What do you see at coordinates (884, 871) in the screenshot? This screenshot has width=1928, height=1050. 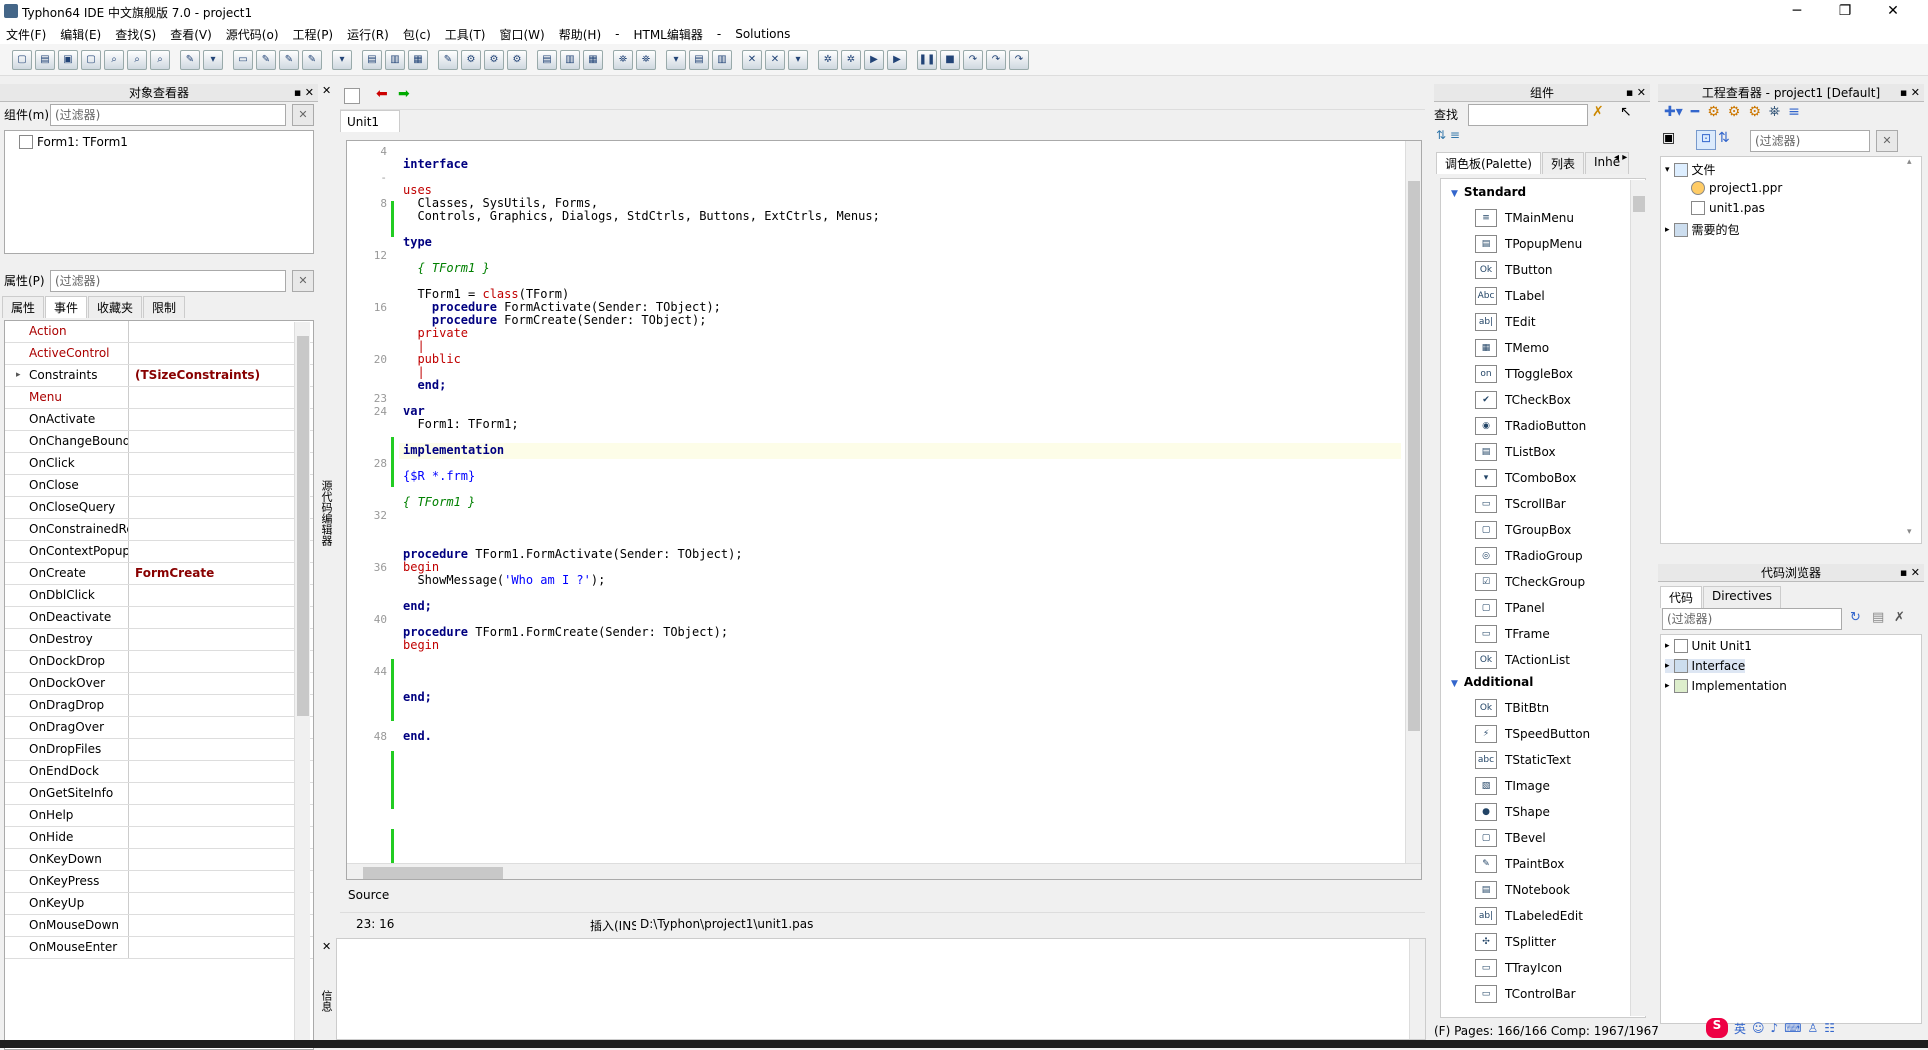 I see `editor-h-scrollbar` at bounding box center [884, 871].